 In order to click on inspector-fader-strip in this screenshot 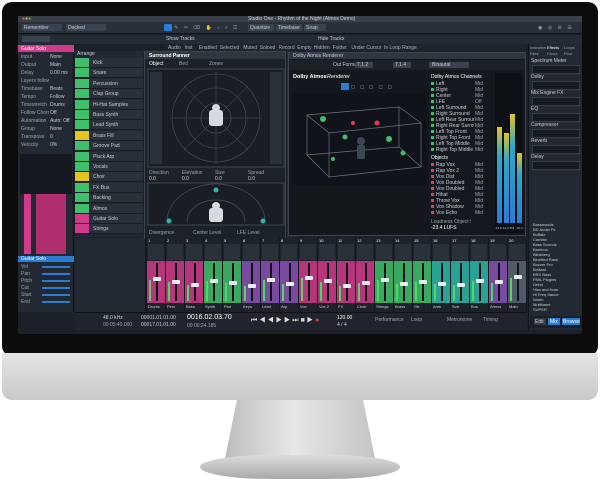, I will do `click(27, 224)`.